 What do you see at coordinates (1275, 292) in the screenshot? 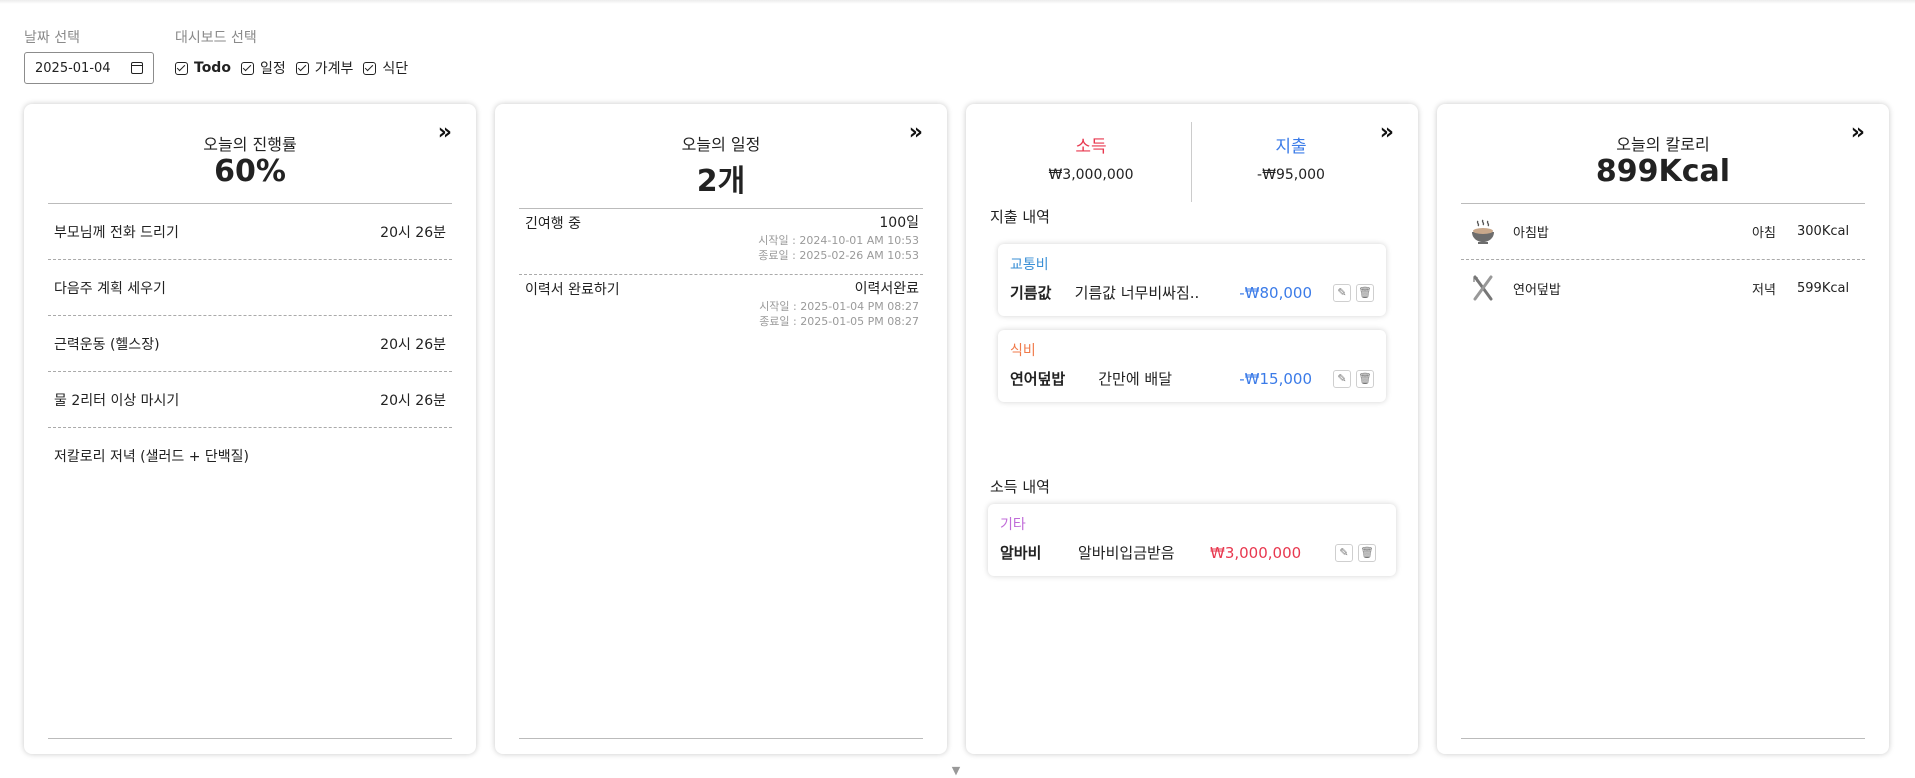
I see `expense-amount: -₩80,000` at bounding box center [1275, 292].